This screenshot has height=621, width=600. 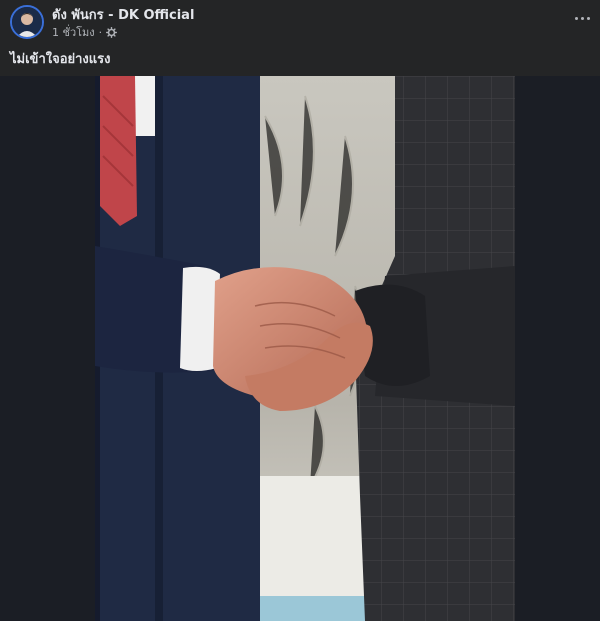 I want to click on post-author-name: ดัง พันกร - DK Official, so click(x=123, y=14).